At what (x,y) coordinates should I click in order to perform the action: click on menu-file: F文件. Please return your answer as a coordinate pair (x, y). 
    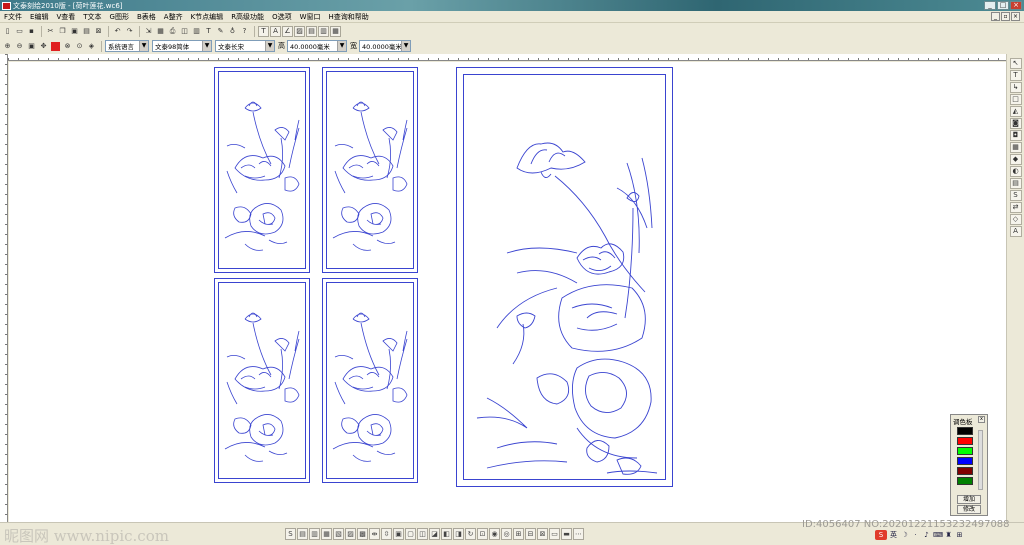
    Looking at the image, I should click on (13, 17).